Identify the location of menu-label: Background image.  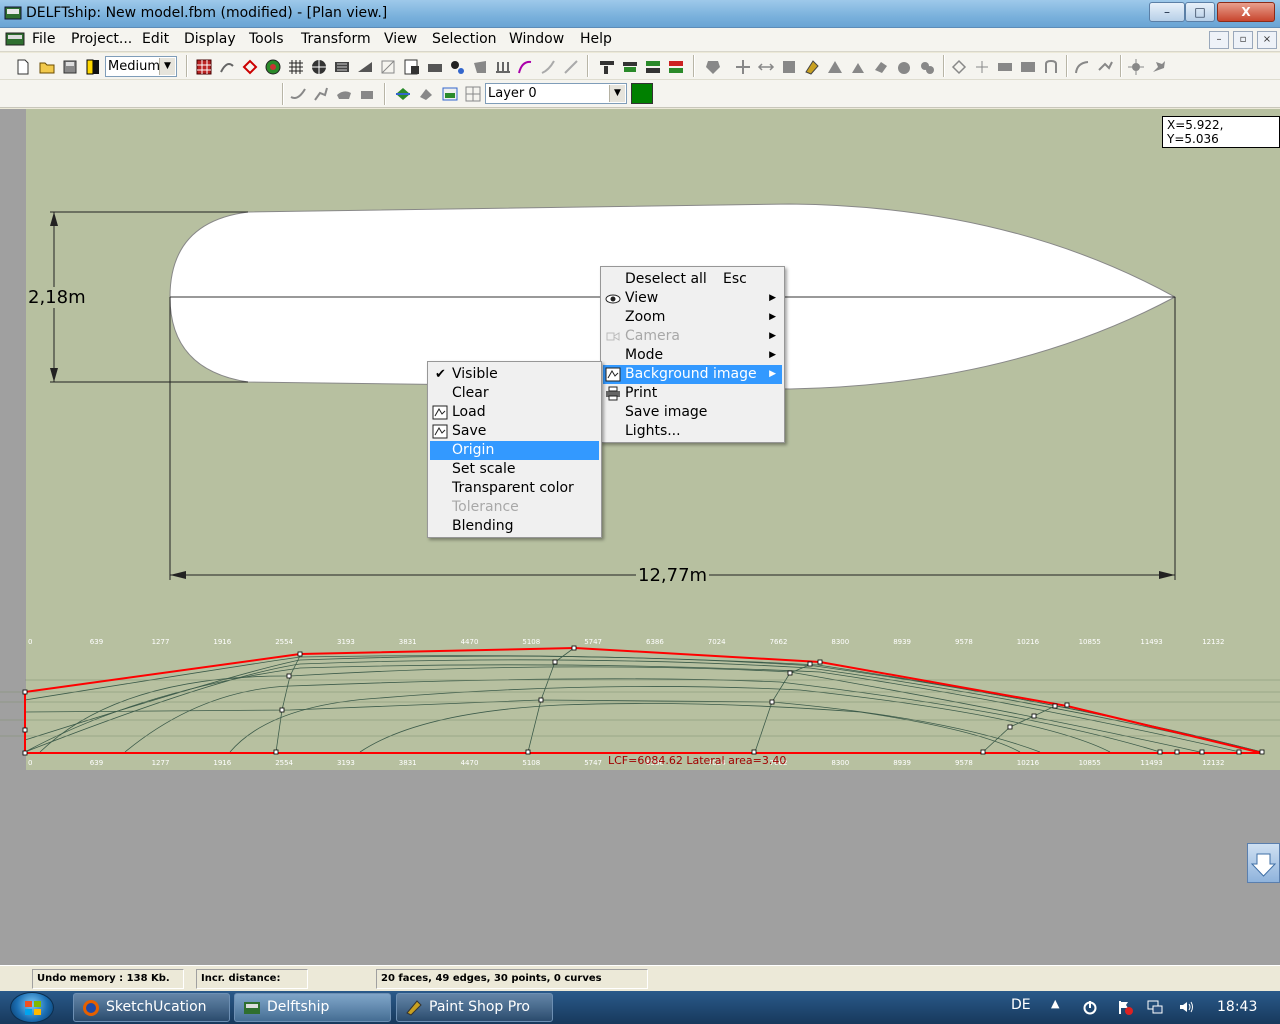
(691, 374).